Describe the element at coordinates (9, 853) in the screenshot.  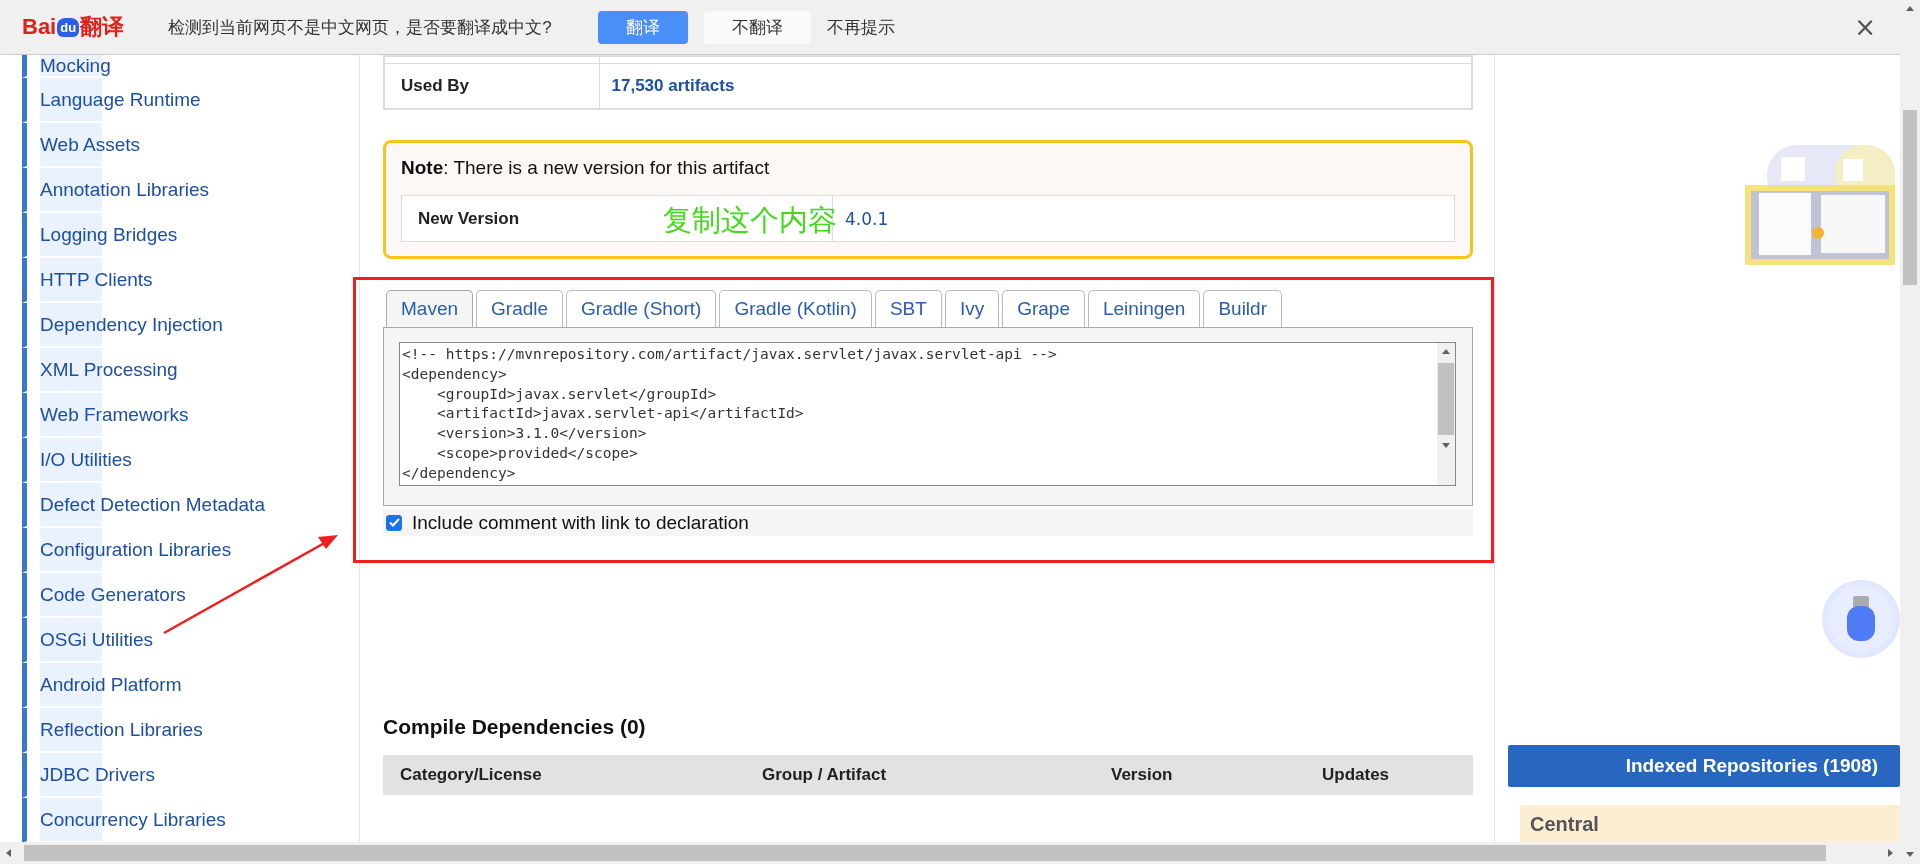
I see `scroll-left-icon` at that location.